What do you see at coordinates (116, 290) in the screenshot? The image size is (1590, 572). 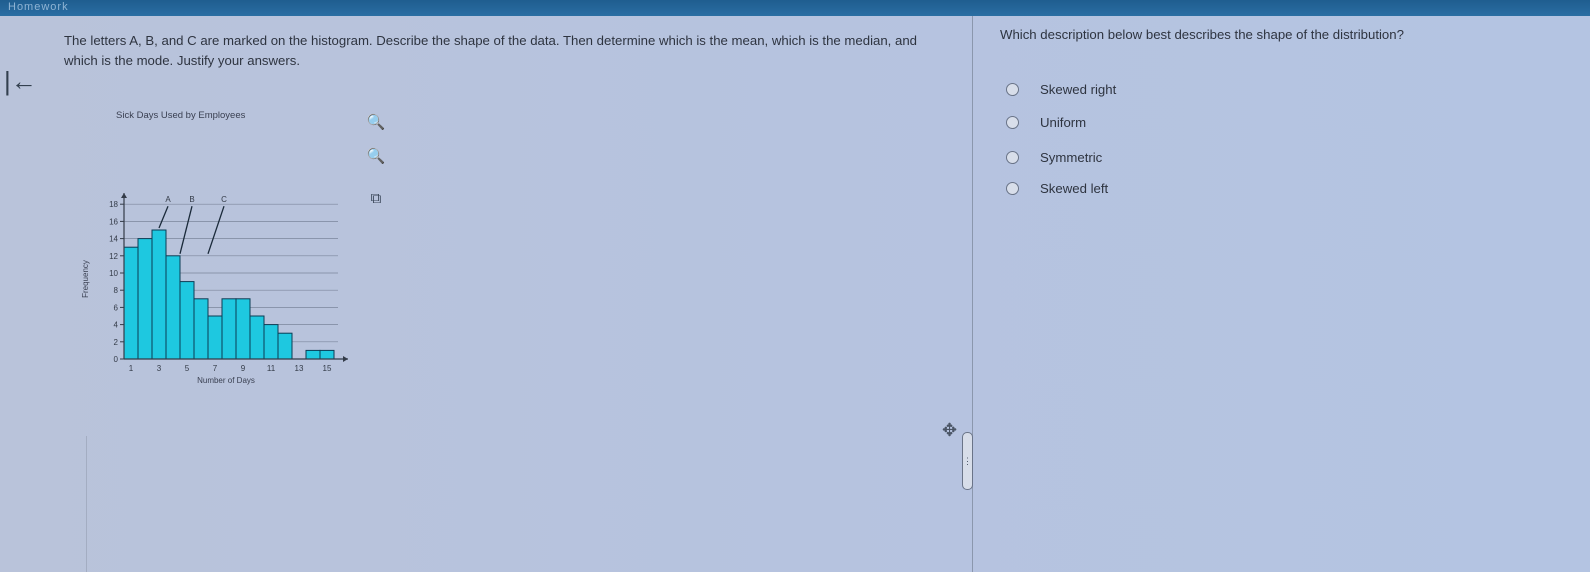 I see `y-tick-label: 8` at bounding box center [116, 290].